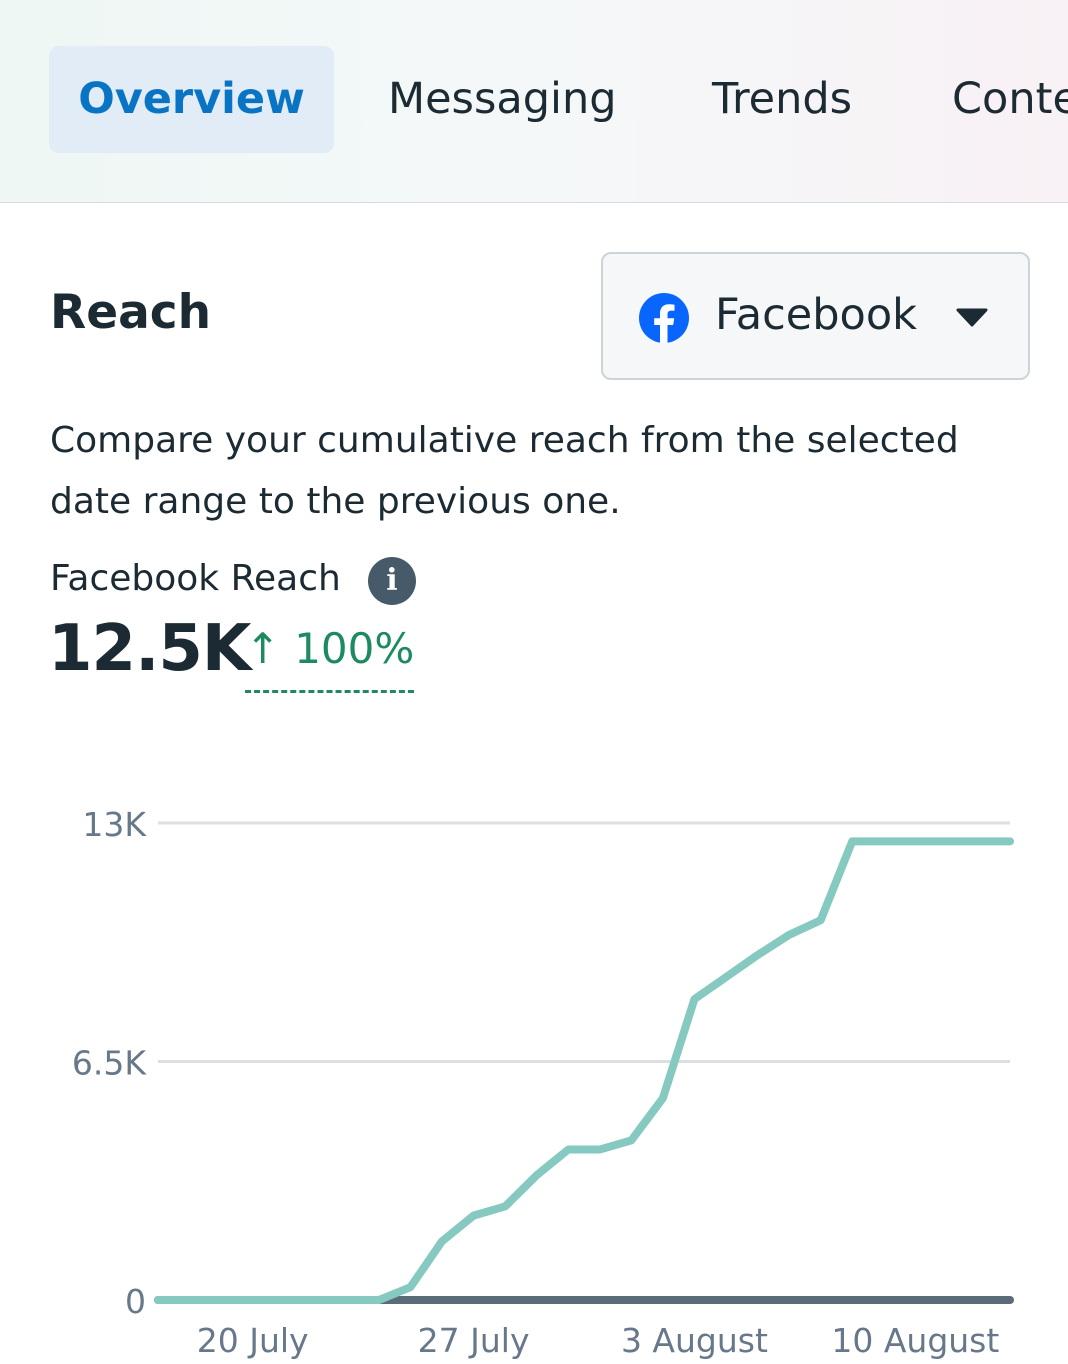 The height and width of the screenshot is (1364, 1068). I want to click on y-tick-label: 6.5K, so click(109, 1063).